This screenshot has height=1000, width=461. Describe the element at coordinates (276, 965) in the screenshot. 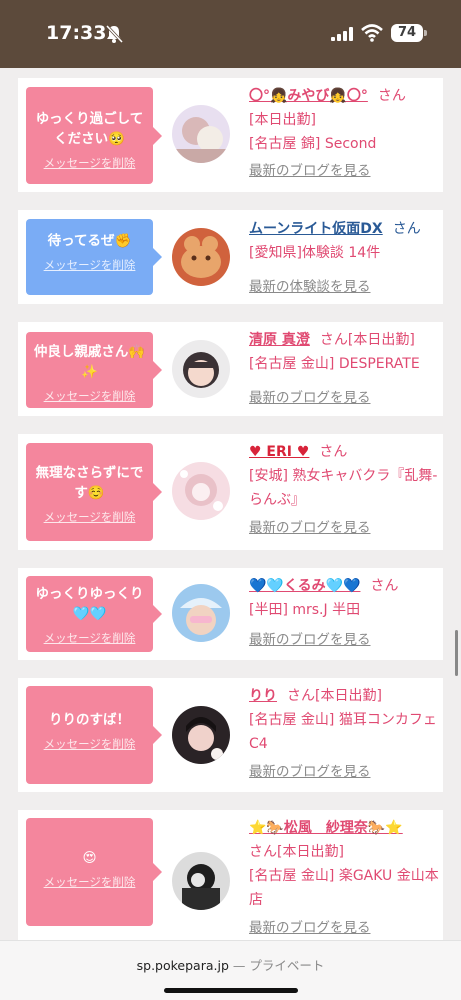

I see `private-mode-label: — プライベート` at that location.